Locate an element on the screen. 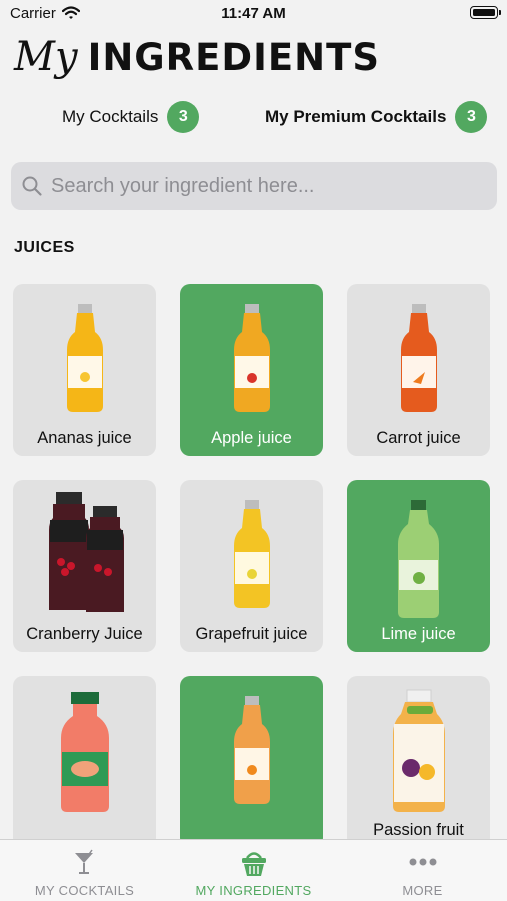  ingredient-card-passion-fruit: Passion fruit is located at coordinates (418, 762).